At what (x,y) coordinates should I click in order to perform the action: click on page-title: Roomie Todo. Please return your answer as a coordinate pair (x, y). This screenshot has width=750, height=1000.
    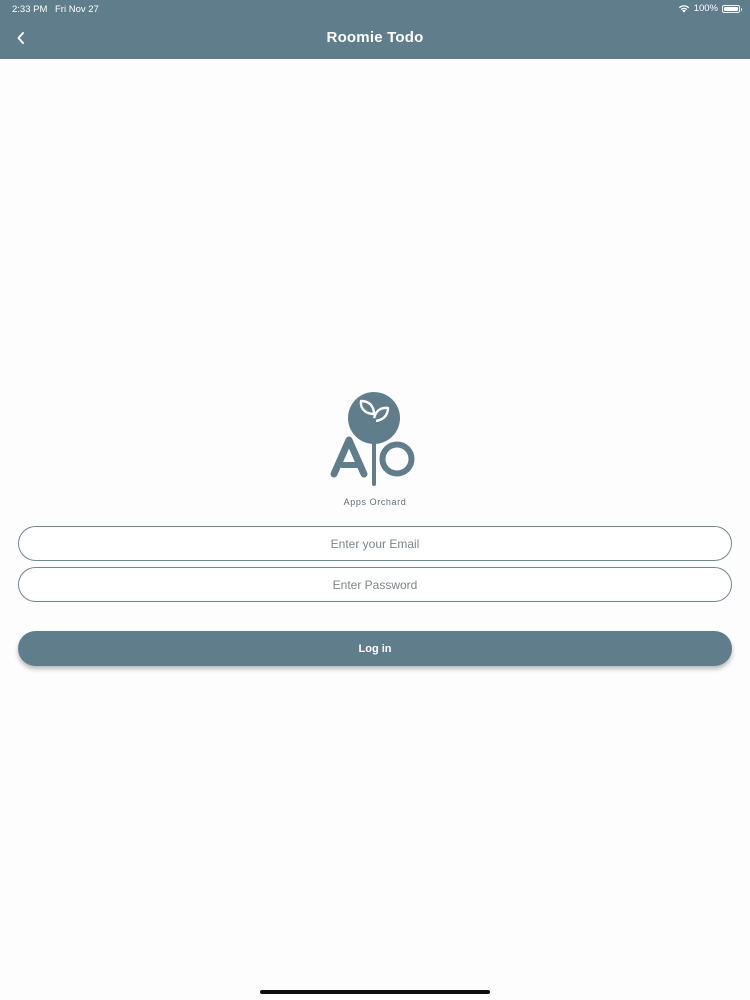
    Looking at the image, I should click on (375, 37).